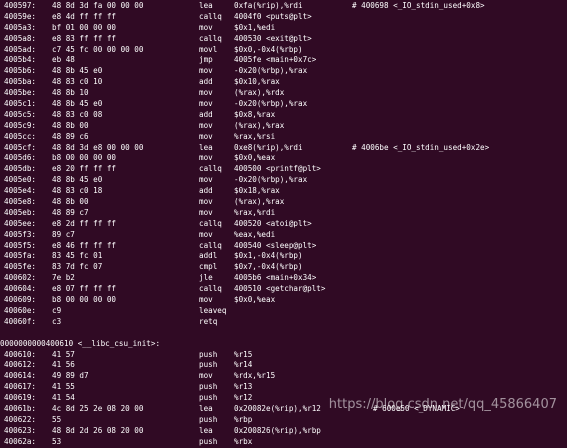 The width and height of the screenshot is (567, 448). Describe the element at coordinates (283, 387) in the screenshot. I see `disassembly-line: 400617: 41 55 push %r13` at that location.